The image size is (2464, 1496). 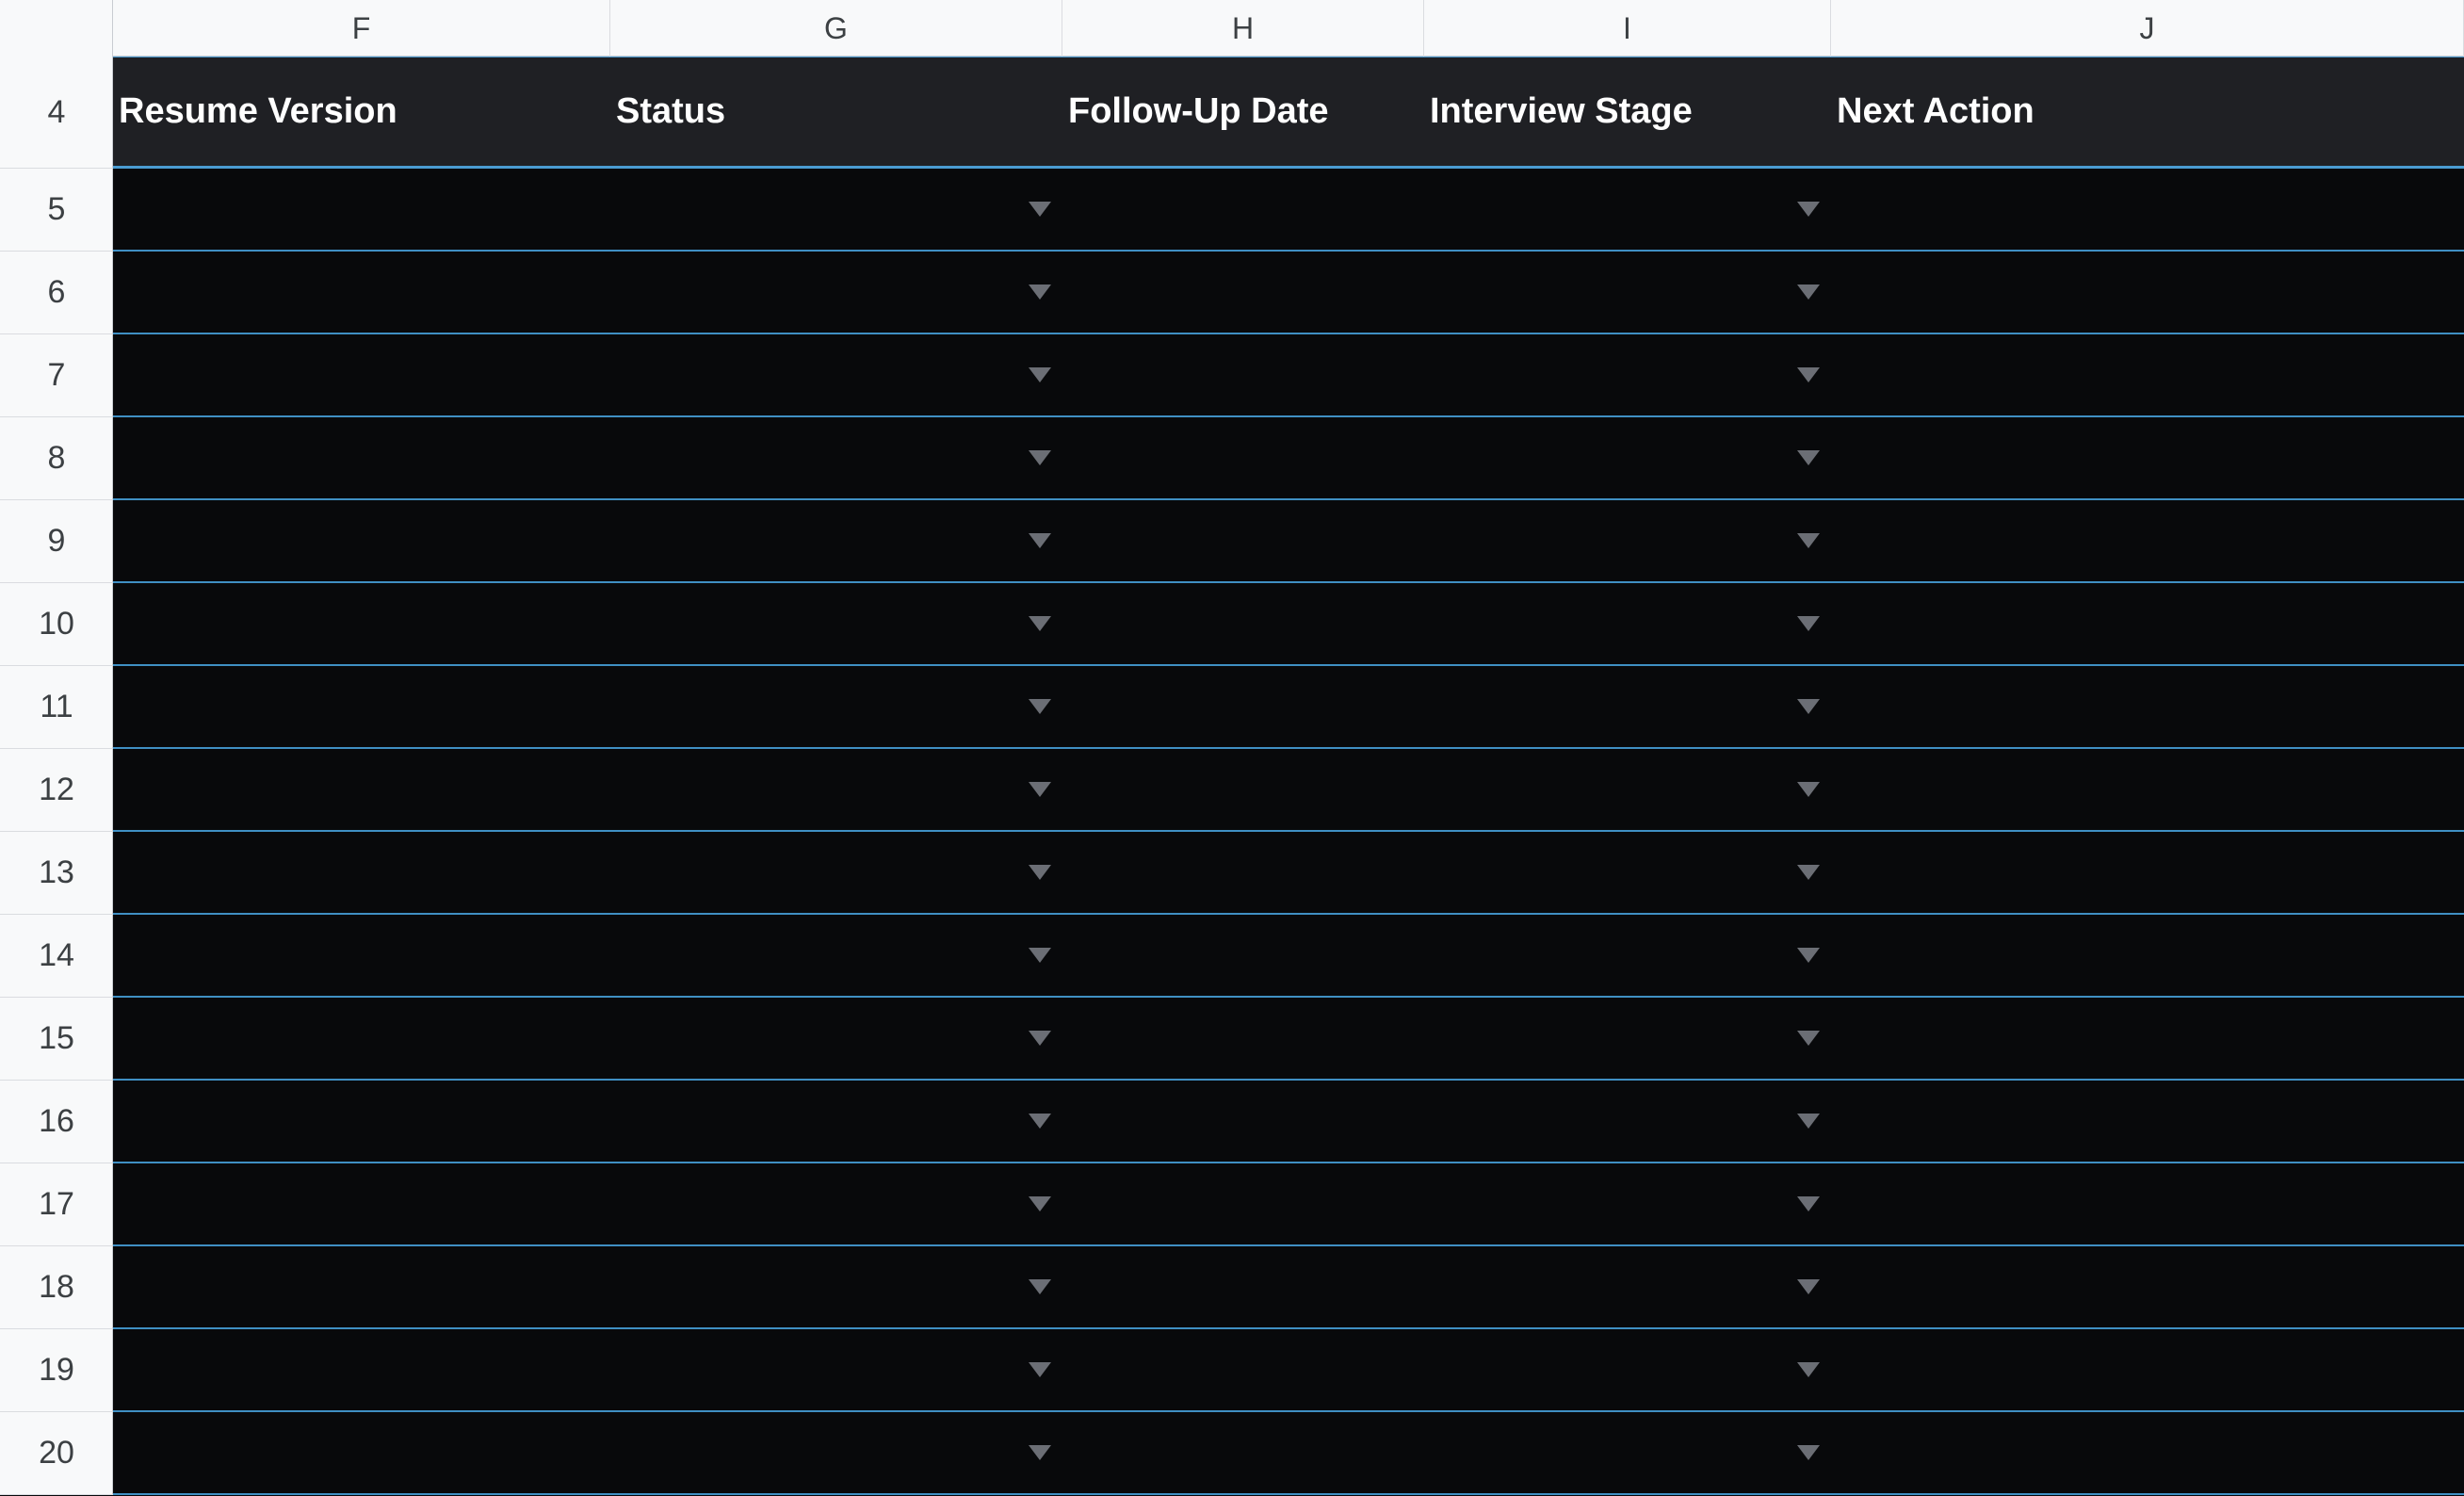 I want to click on header-status: Status, so click(x=836, y=111).